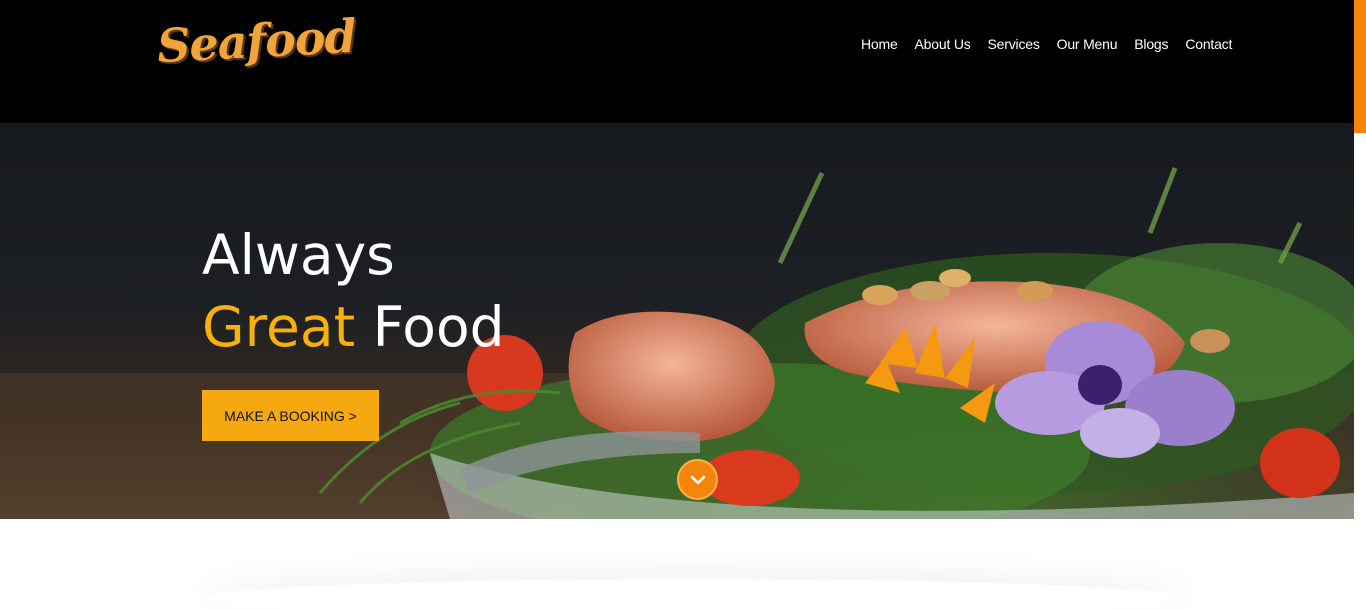  Describe the element at coordinates (879, 44) in the screenshot. I see `nav-item-home: Home` at that location.